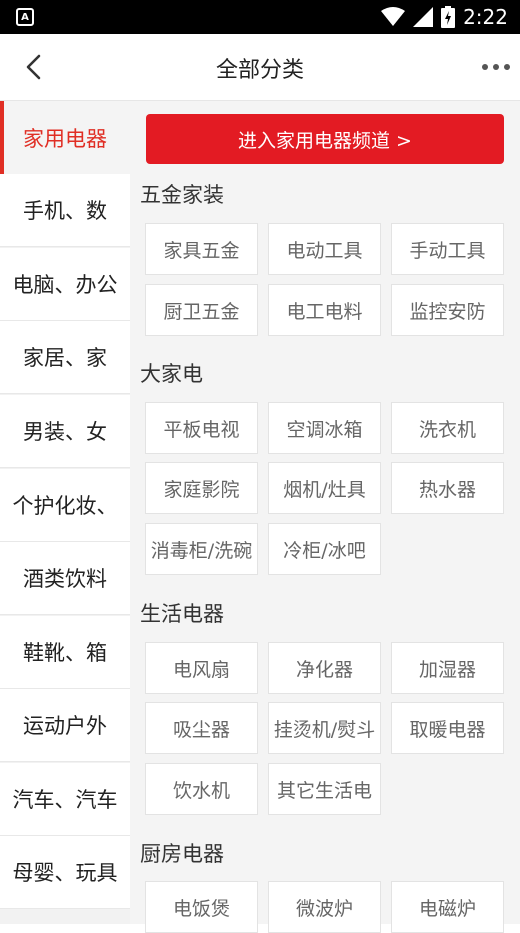 This screenshot has height=933, width=520. Describe the element at coordinates (324, 310) in the screenshot. I see `subcategory-item: 电工电料` at that location.